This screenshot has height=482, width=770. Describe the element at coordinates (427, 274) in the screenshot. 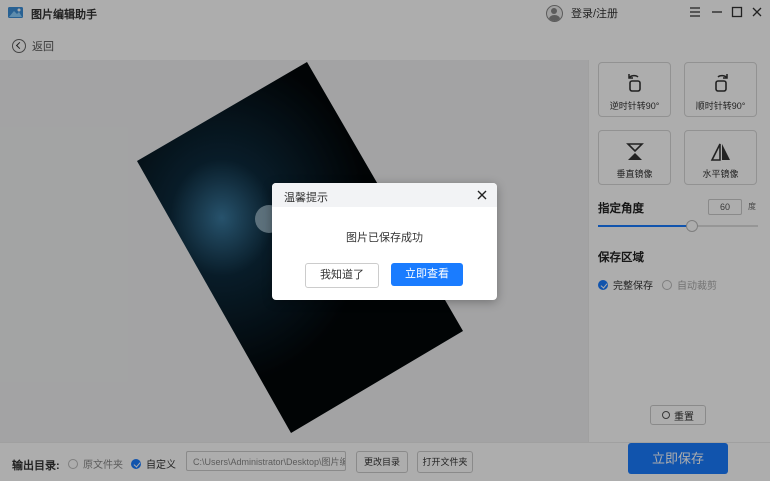

I see `view-now-button: 立即查看` at that location.